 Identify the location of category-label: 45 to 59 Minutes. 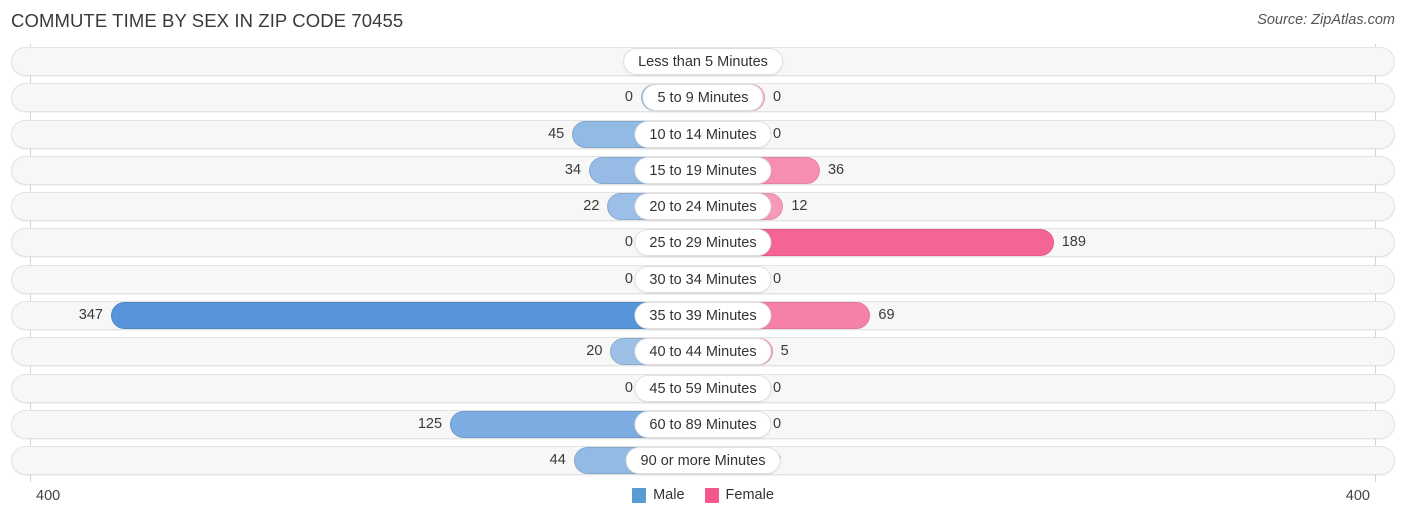
(703, 388).